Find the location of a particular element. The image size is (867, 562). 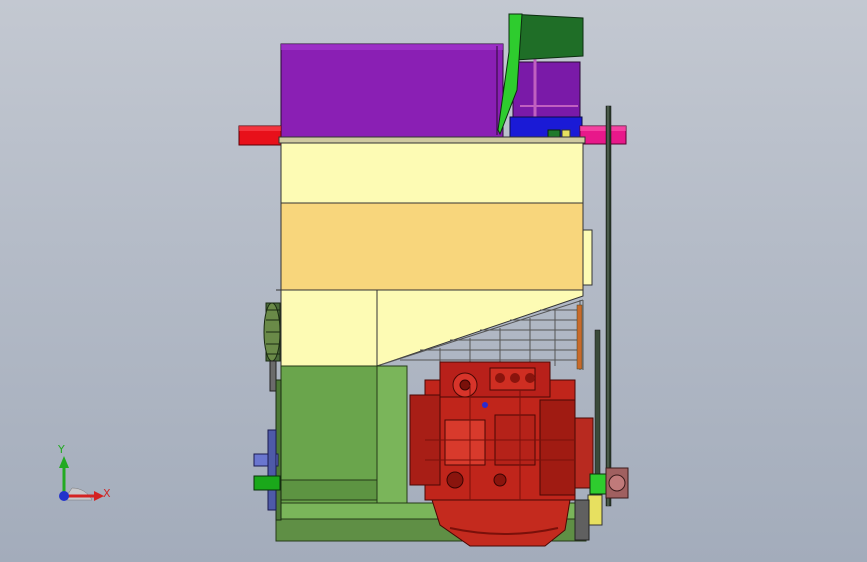

engine is located at coordinates (501, 454).